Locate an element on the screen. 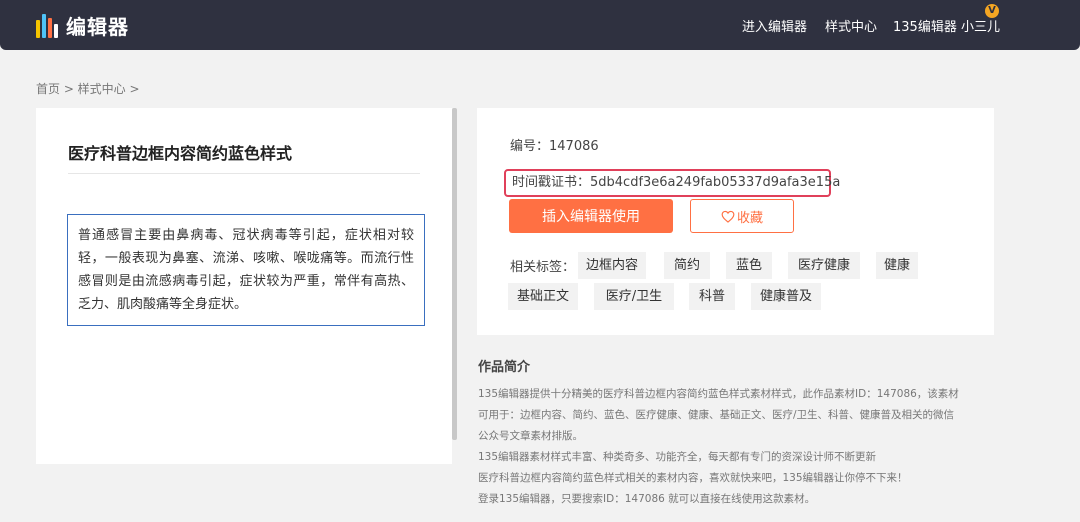 This screenshot has width=1080, height=522. logo: 编辑器 is located at coordinates (82, 25).